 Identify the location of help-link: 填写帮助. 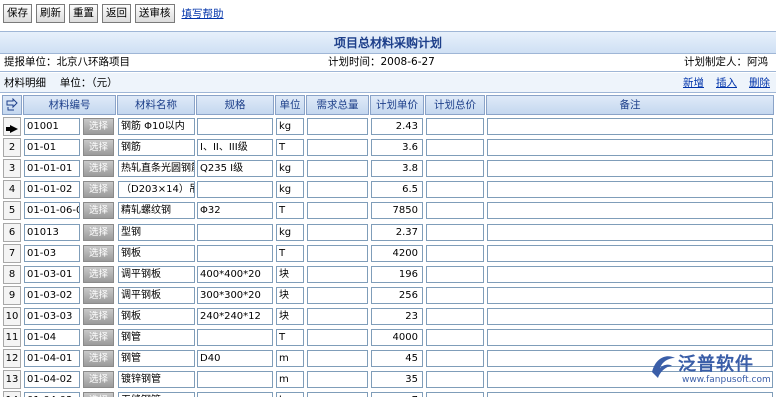
(203, 13).